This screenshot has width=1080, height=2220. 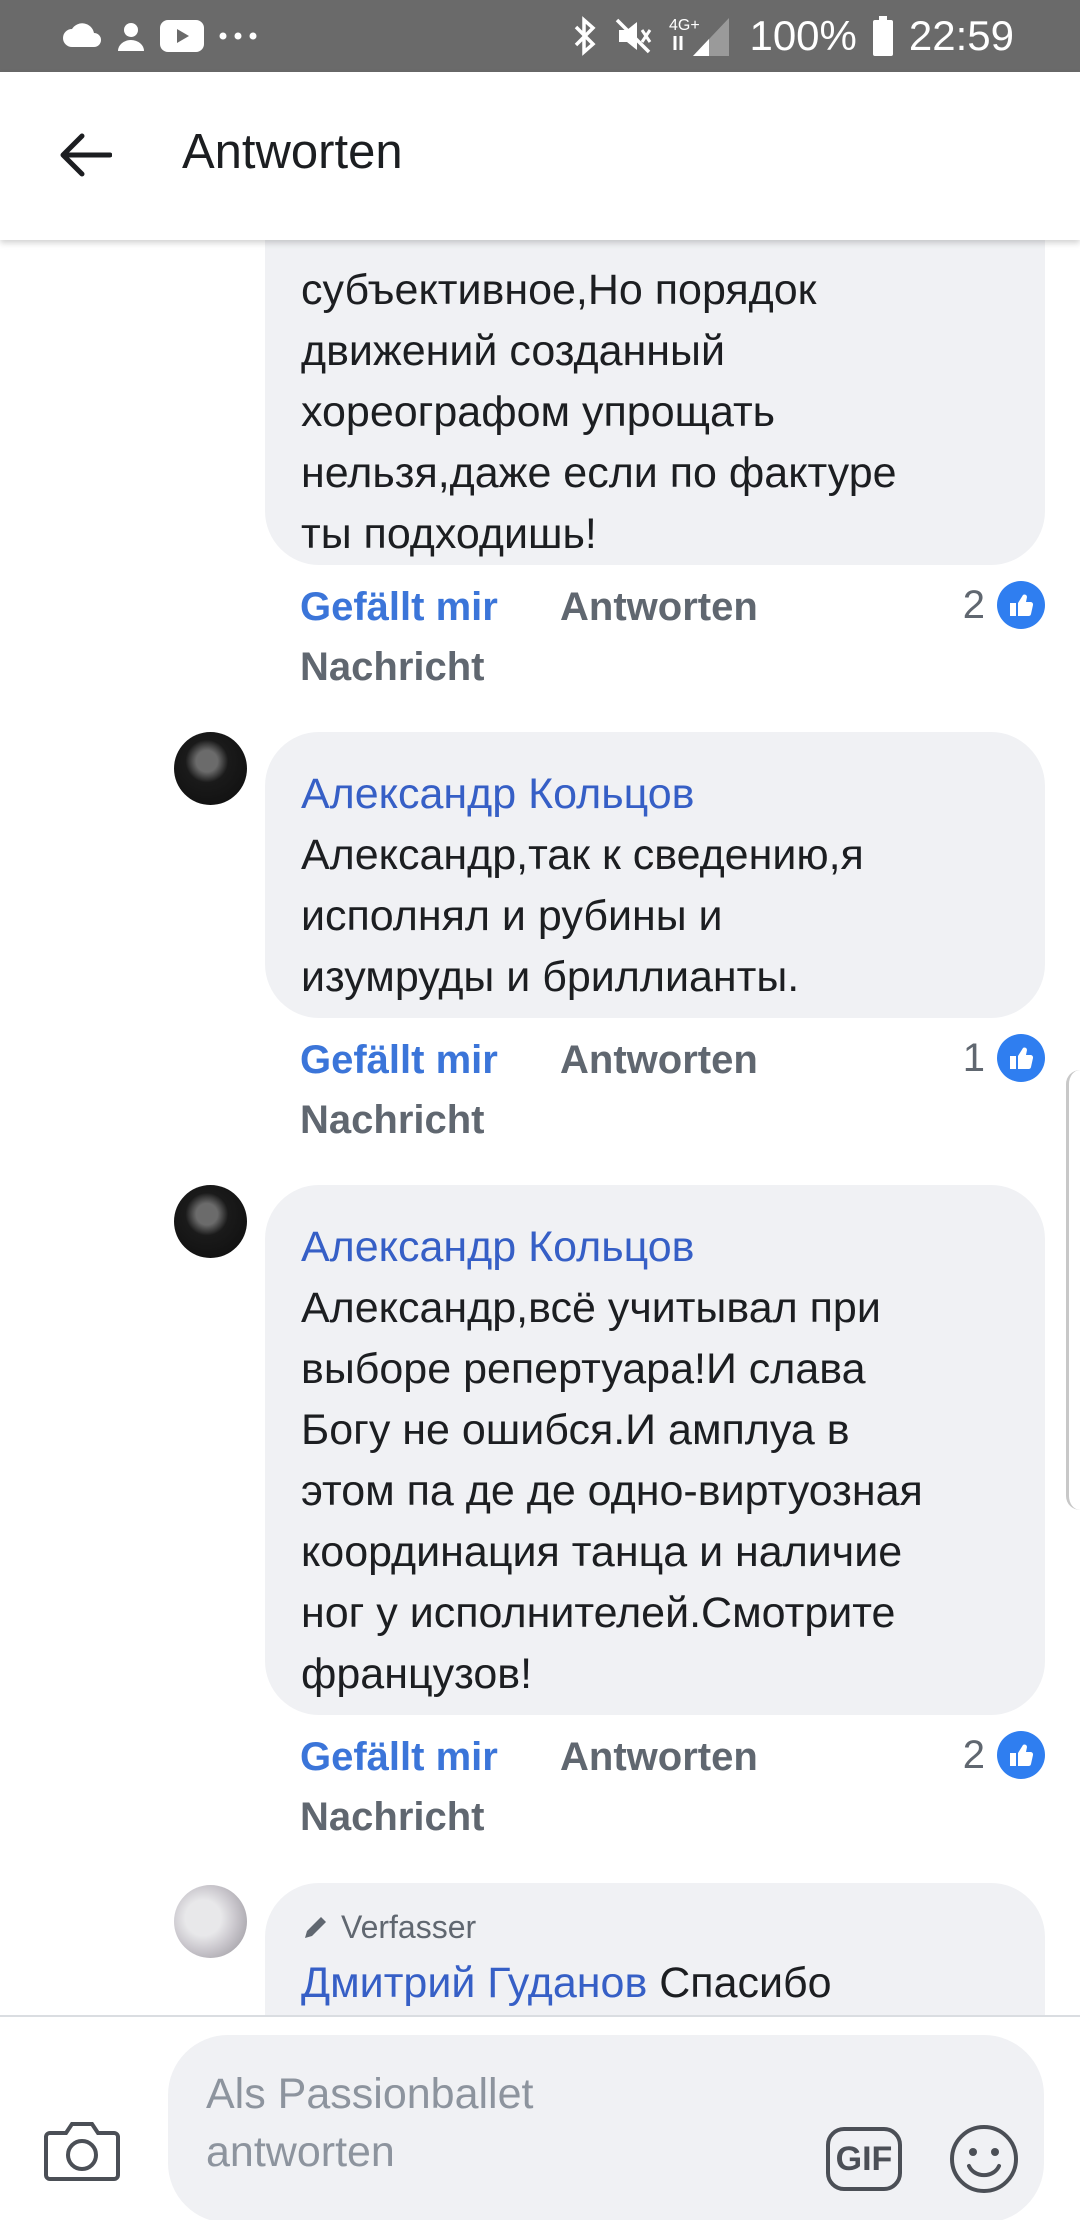 I want to click on arrow-left-icon, so click(x=86, y=155).